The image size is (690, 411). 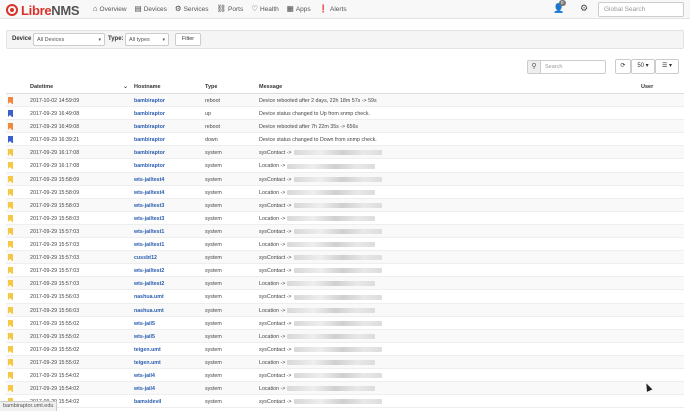 I want to click on brand-name-nms: NMS, so click(x=65, y=10).